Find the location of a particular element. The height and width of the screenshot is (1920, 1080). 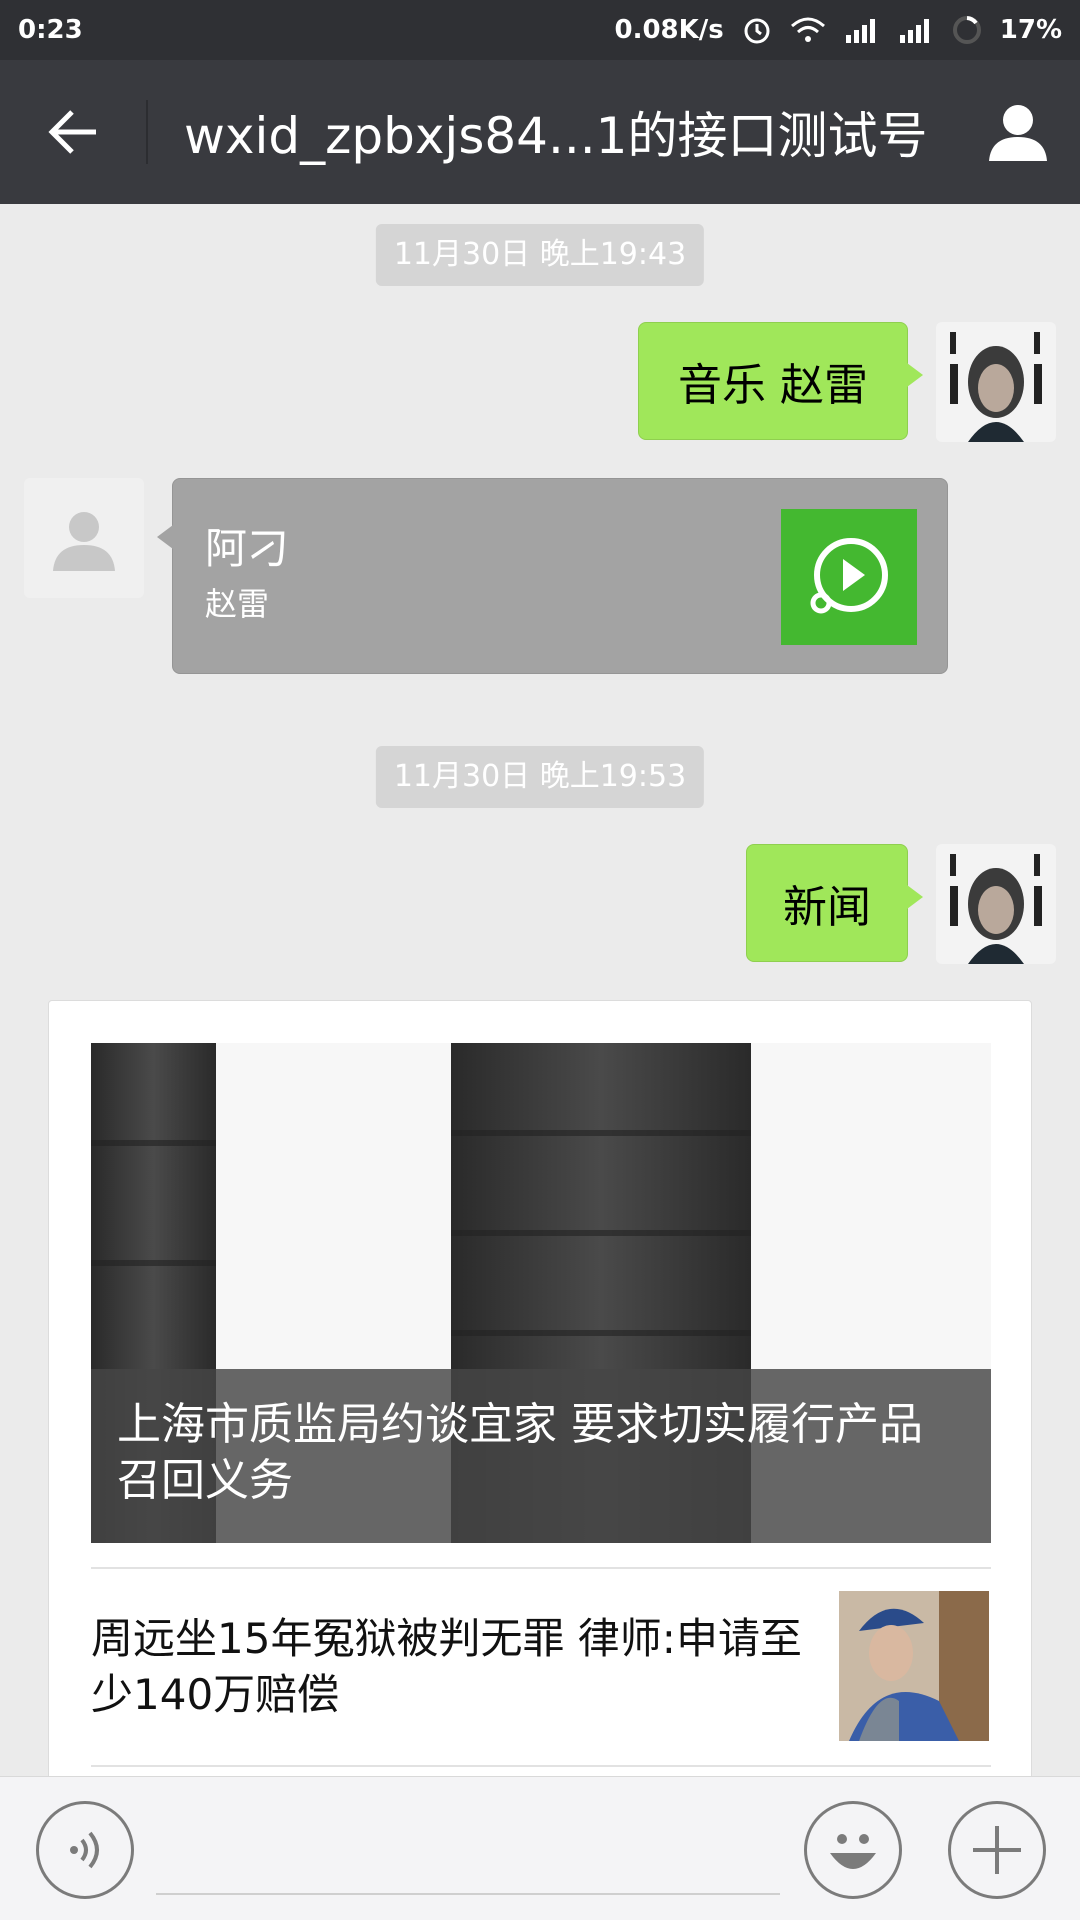

more-button is located at coordinates (997, 1850).